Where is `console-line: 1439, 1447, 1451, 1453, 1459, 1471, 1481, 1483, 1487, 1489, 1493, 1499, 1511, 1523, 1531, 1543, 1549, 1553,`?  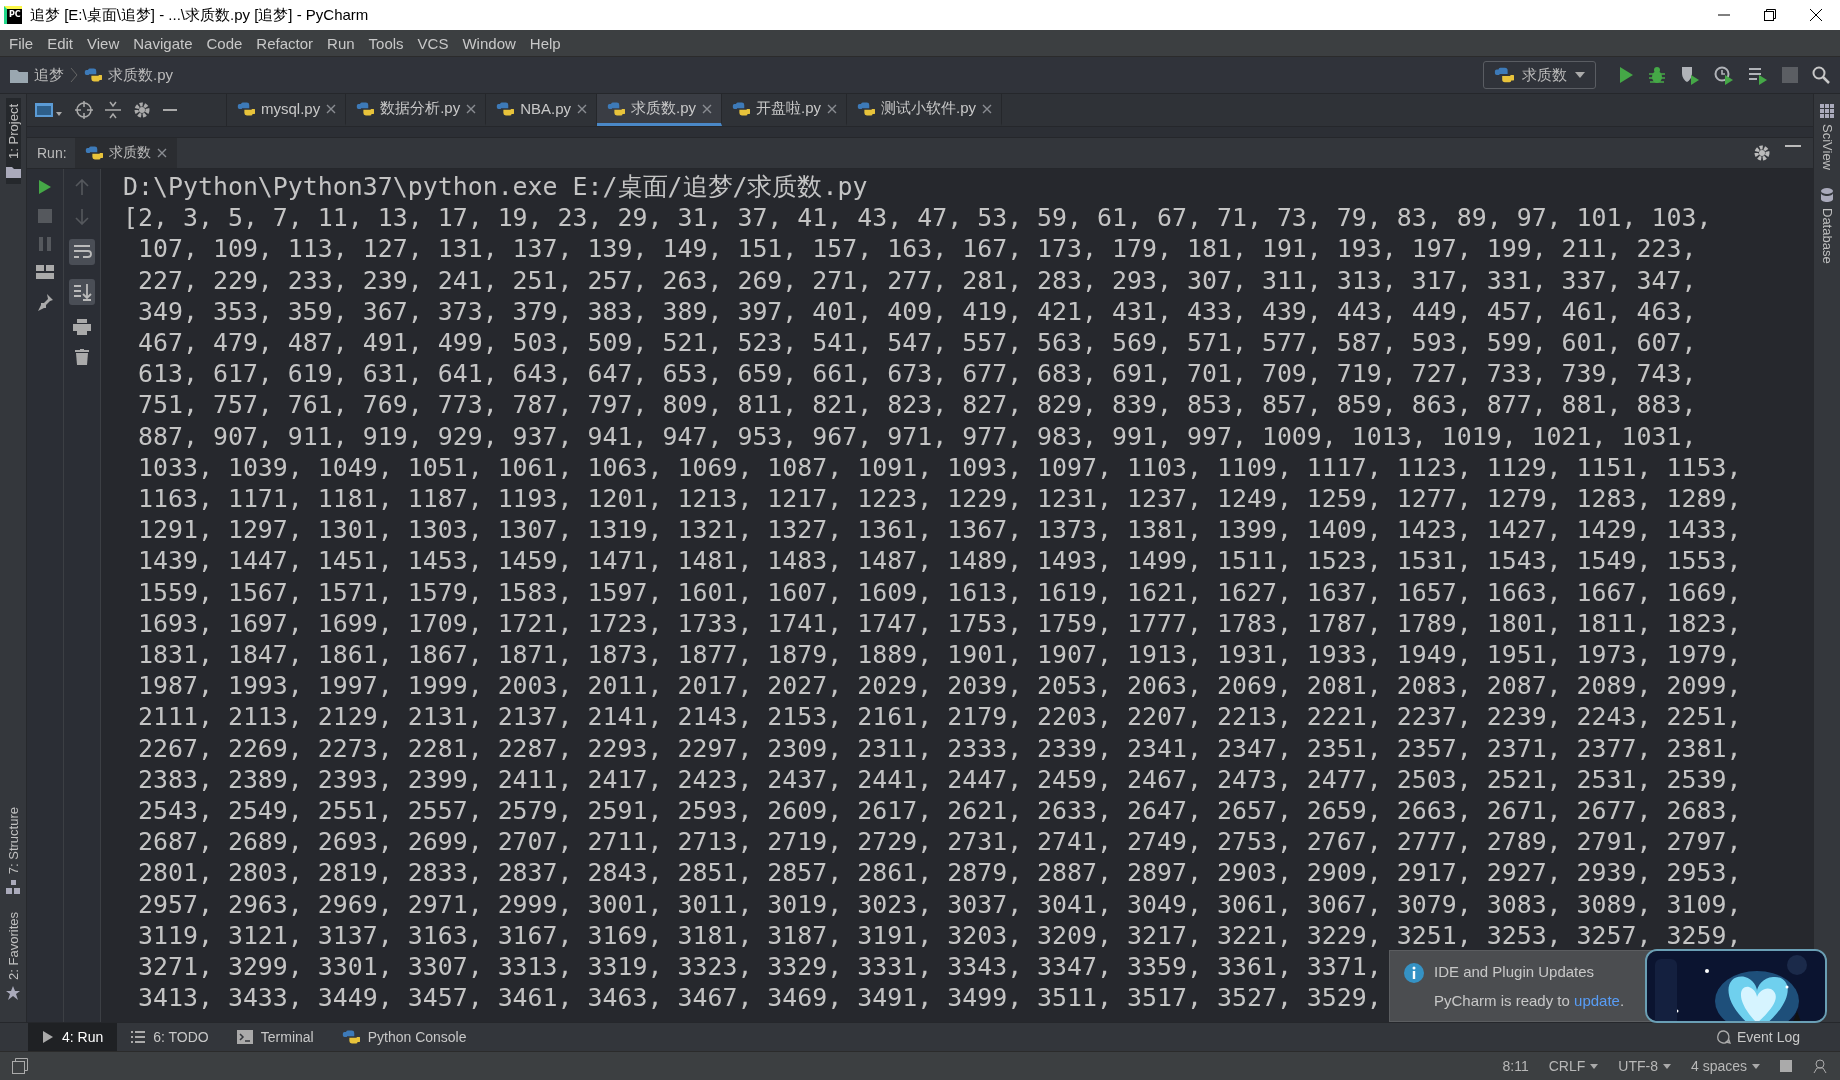 console-line: 1439, 1447, 1451, 1453, 1459, 1471, 1481, 1483, 1487, 1489, 1493, 1499, 1511, 1523, 1531, 1543, 1549, 1553, is located at coordinates (939, 561).